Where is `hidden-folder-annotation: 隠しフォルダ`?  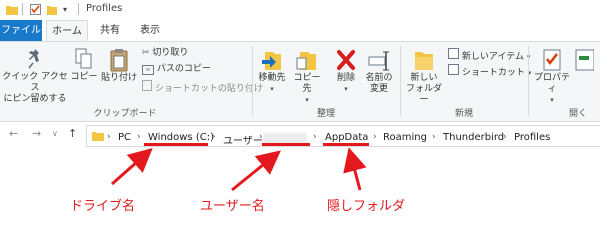
hidden-folder-annotation: 隠しフォルダ is located at coordinates (366, 206).